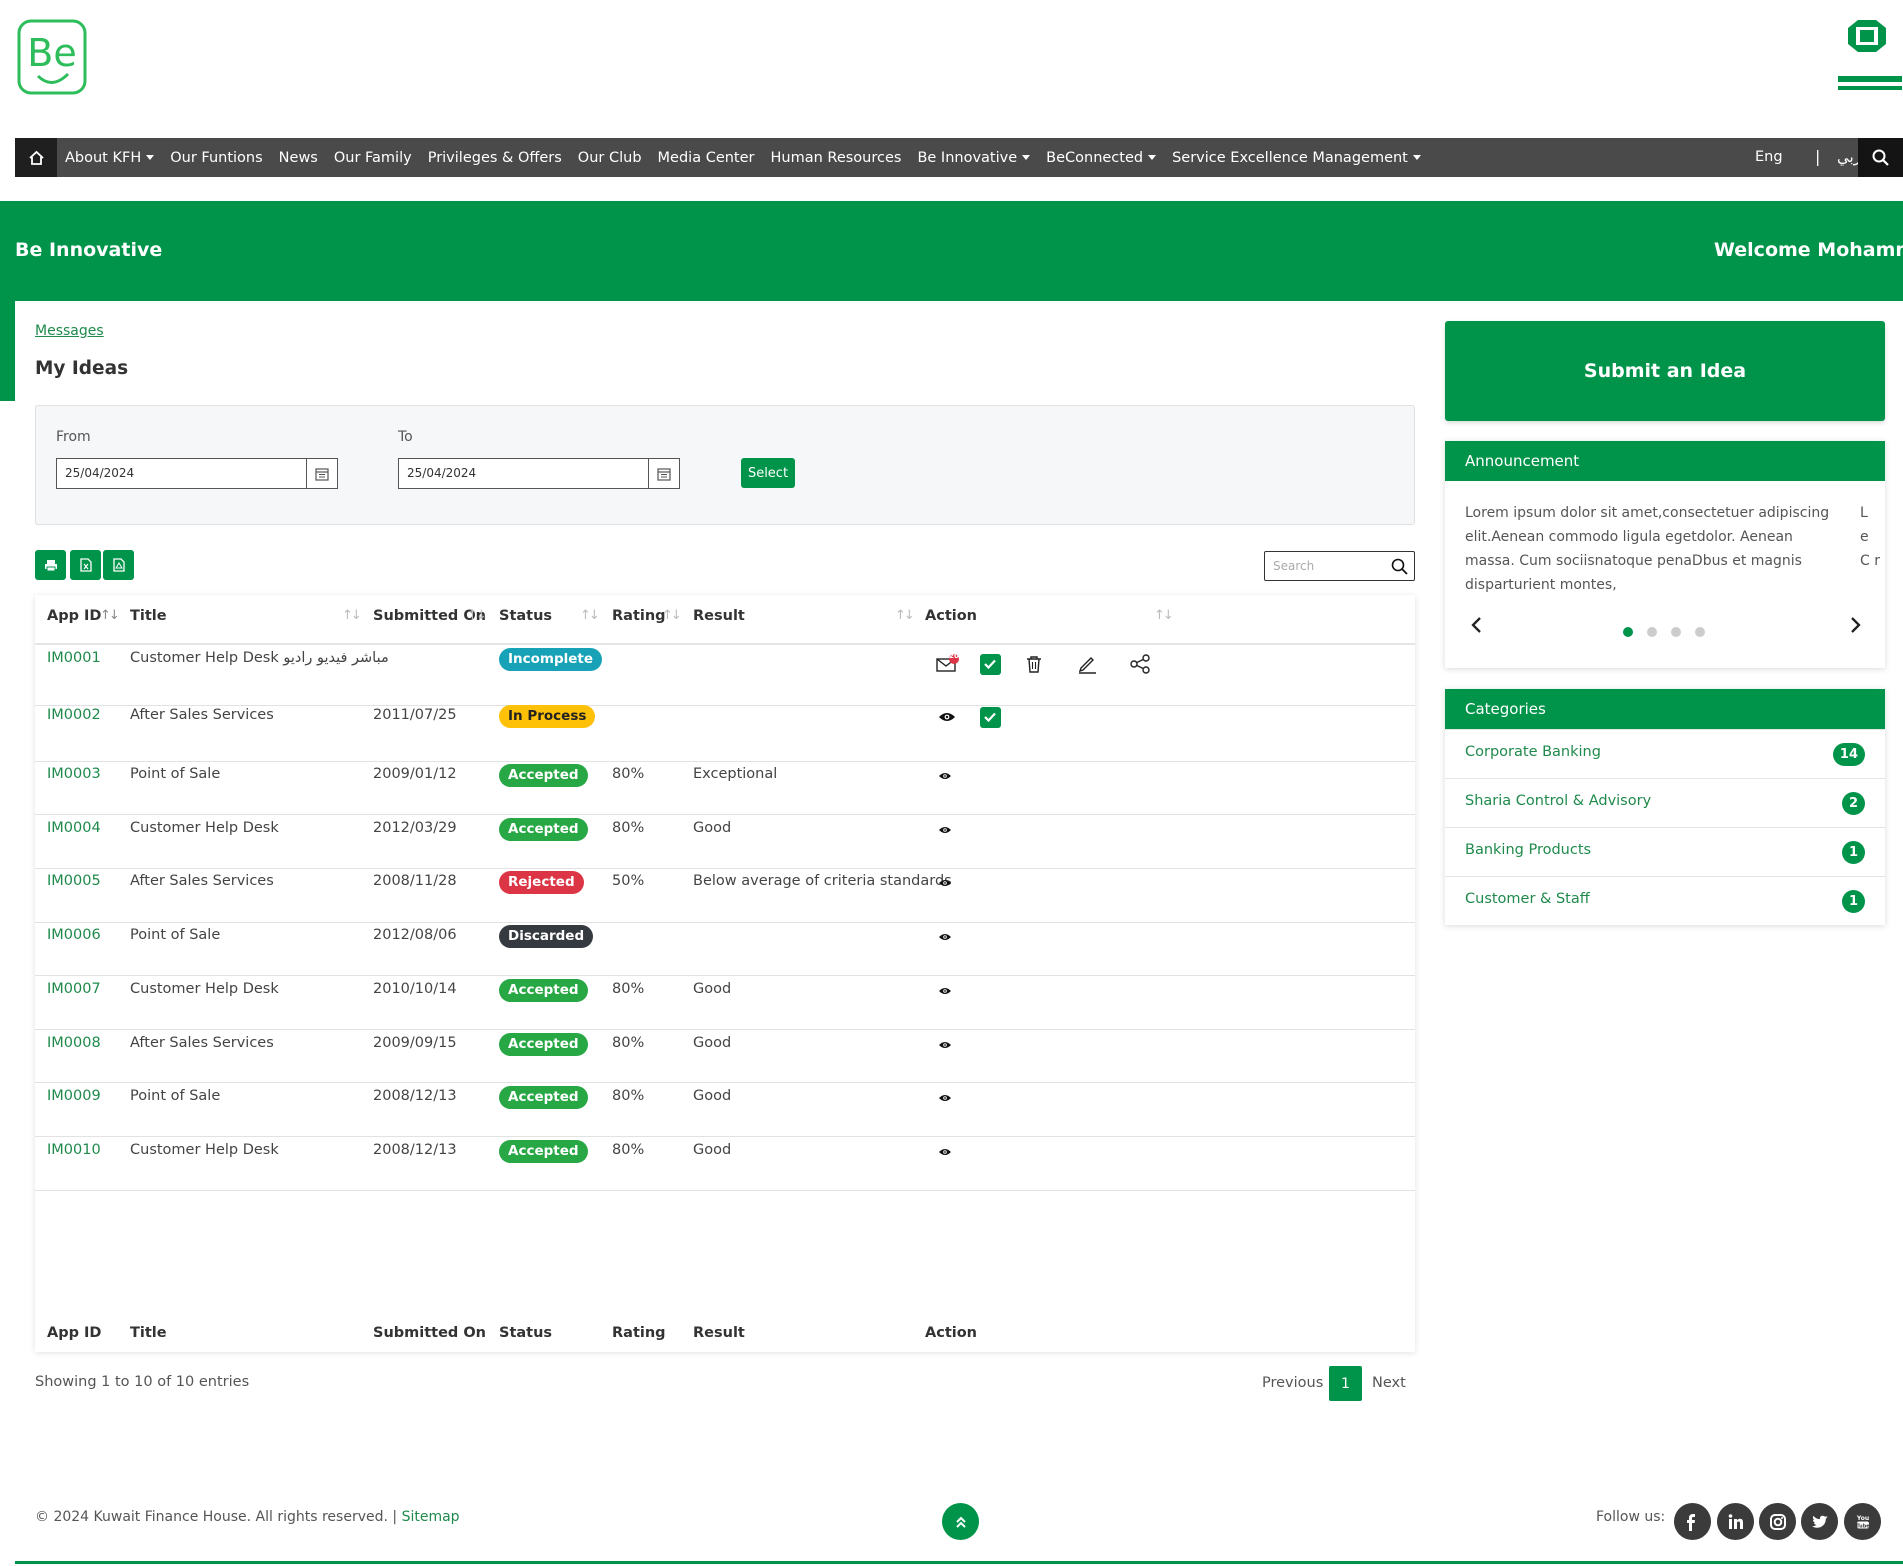 Image resolution: width=1903 pixels, height=1566 pixels. What do you see at coordinates (415, 828) in the screenshot?
I see `submitted-on-cell: 2012/03/29` at bounding box center [415, 828].